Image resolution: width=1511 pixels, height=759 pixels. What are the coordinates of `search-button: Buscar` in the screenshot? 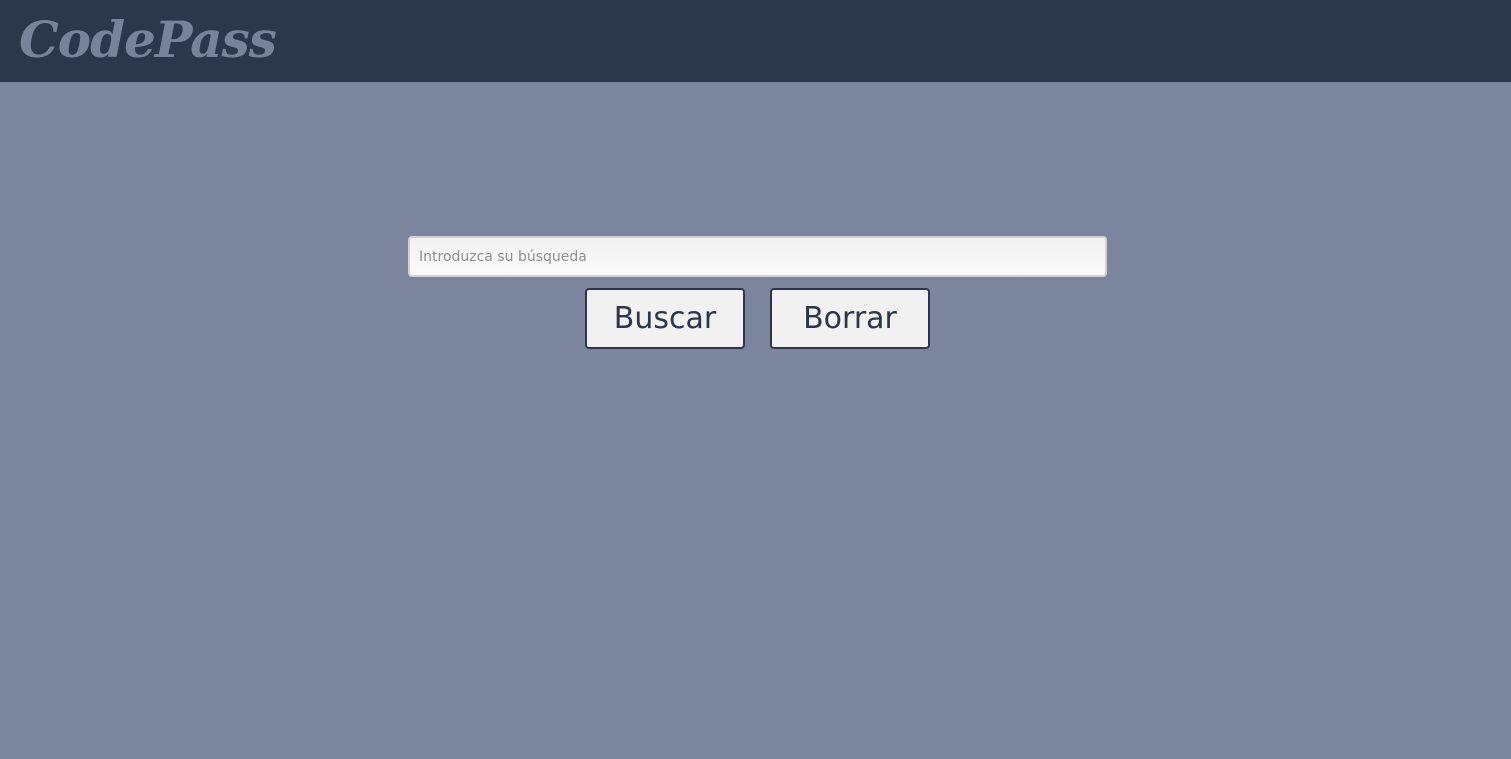 It's located at (665, 318).